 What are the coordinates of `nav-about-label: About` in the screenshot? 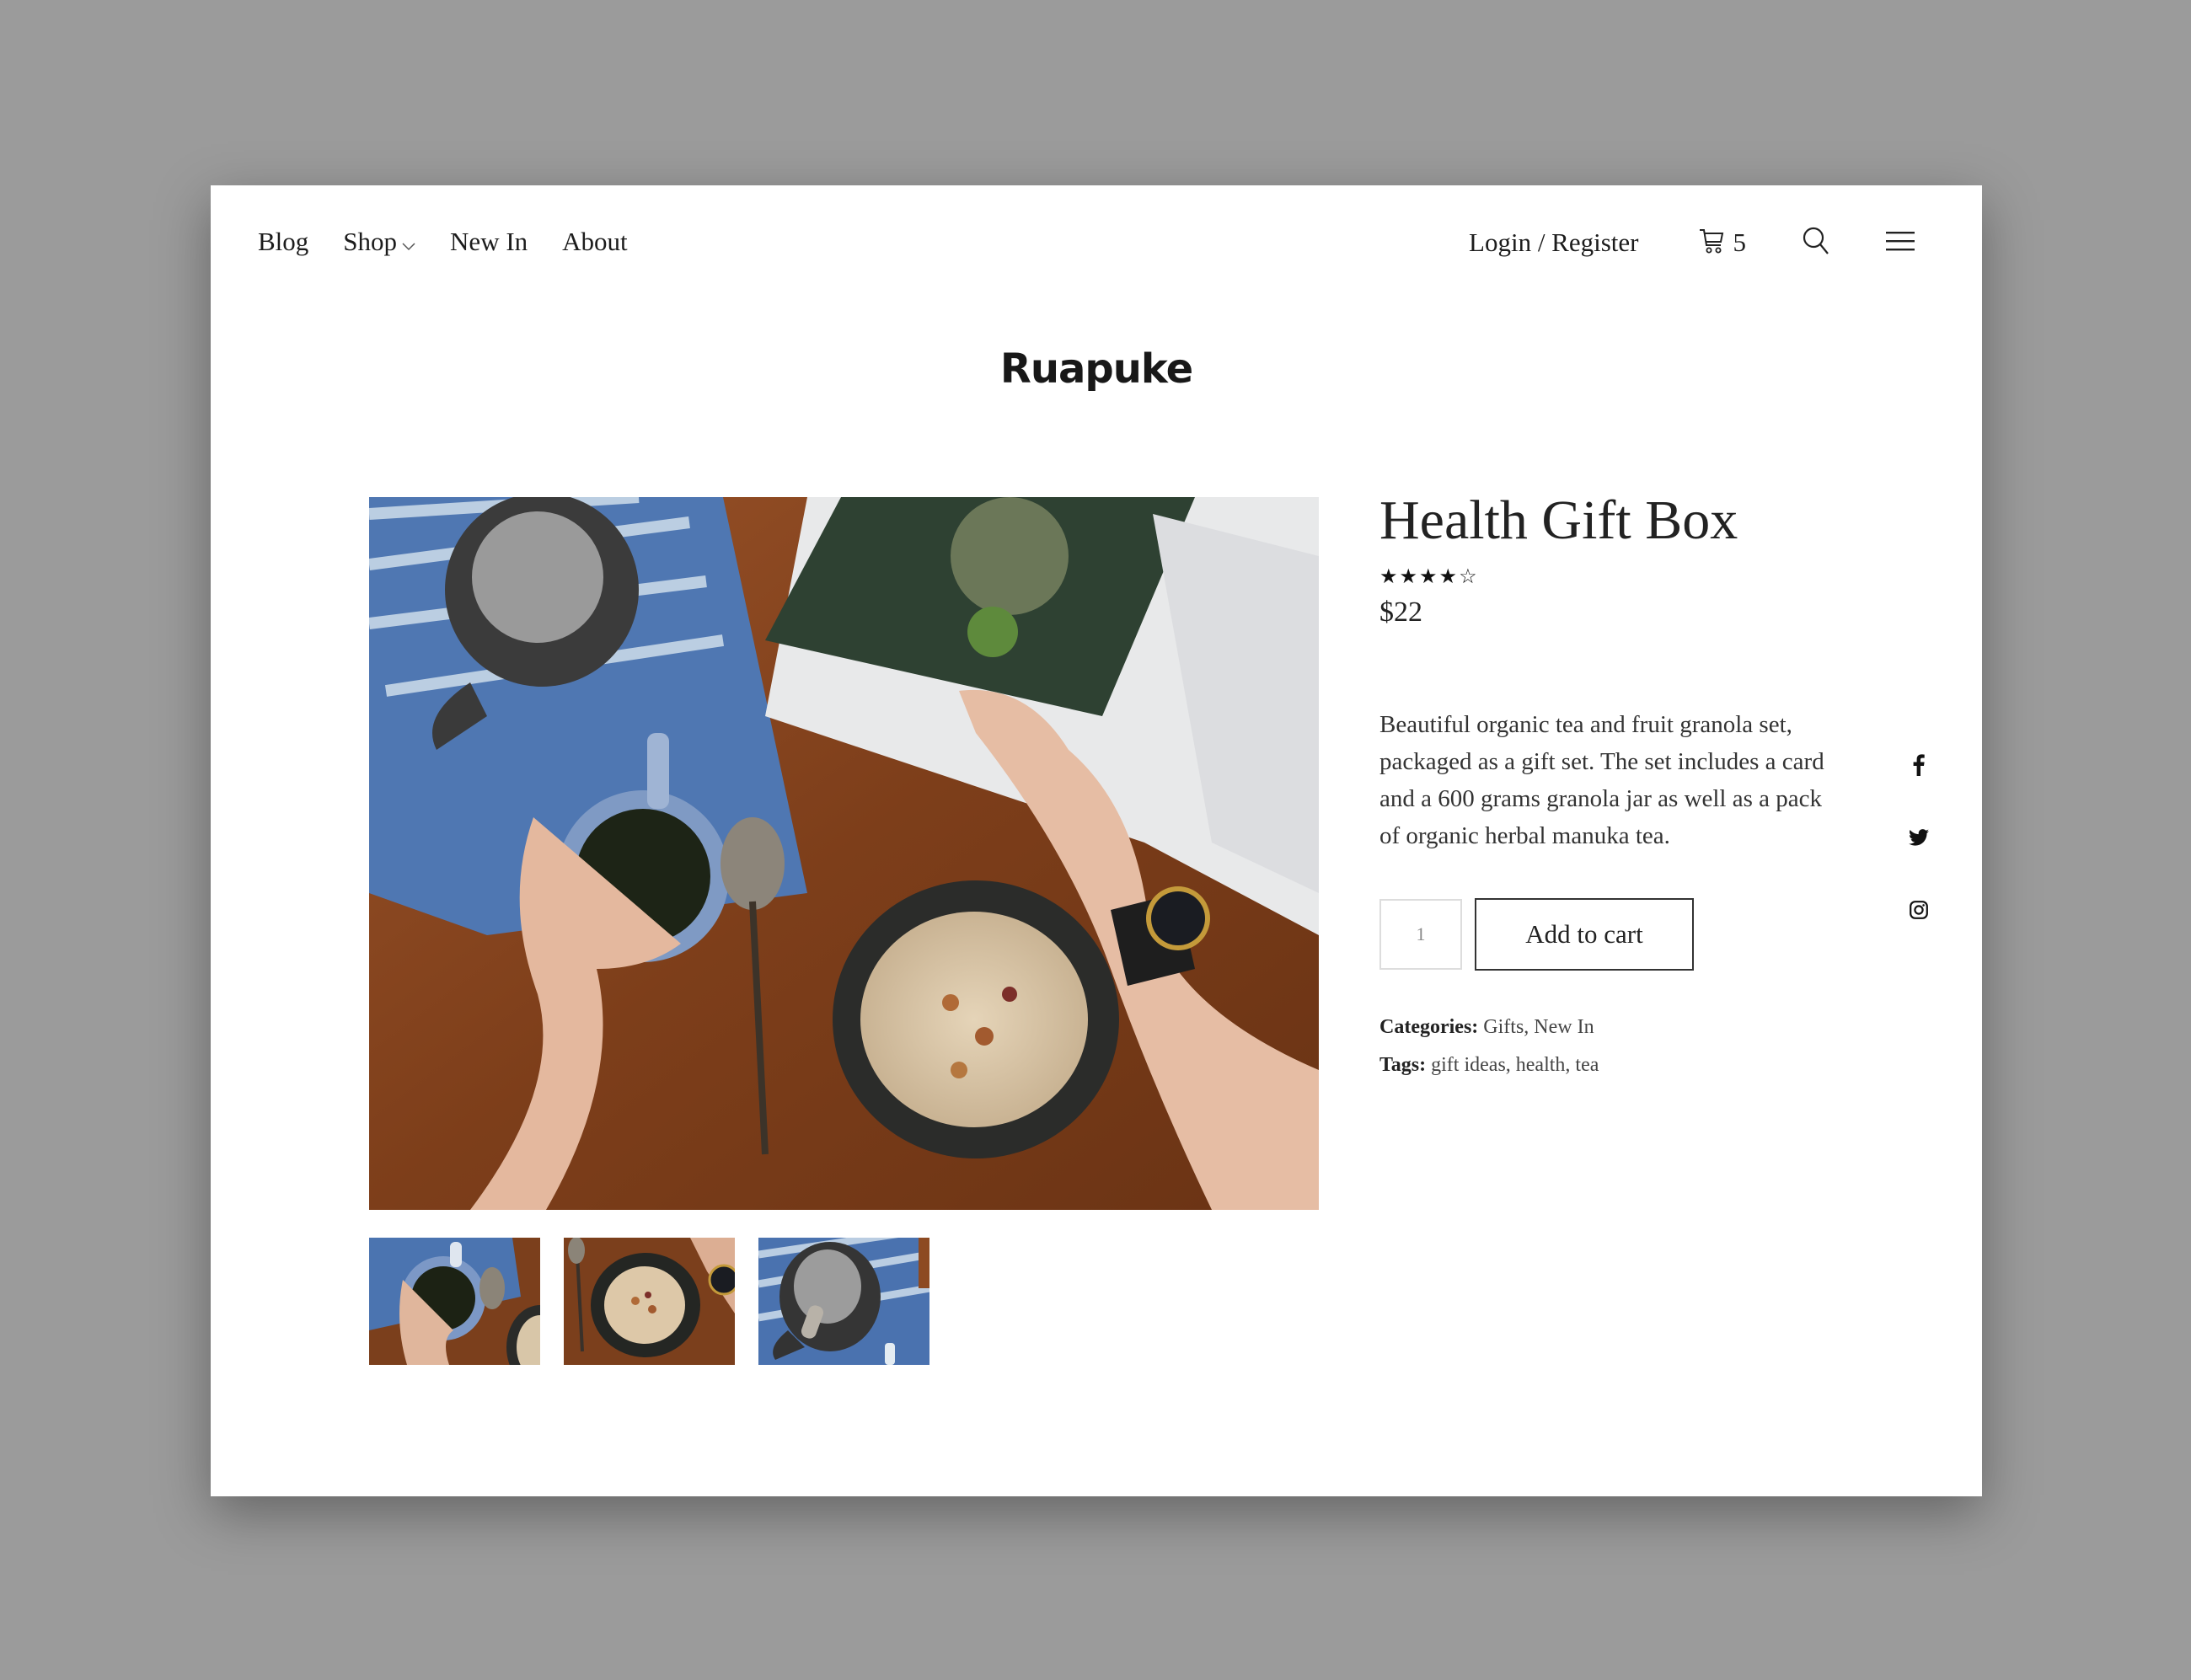 It's located at (595, 241).